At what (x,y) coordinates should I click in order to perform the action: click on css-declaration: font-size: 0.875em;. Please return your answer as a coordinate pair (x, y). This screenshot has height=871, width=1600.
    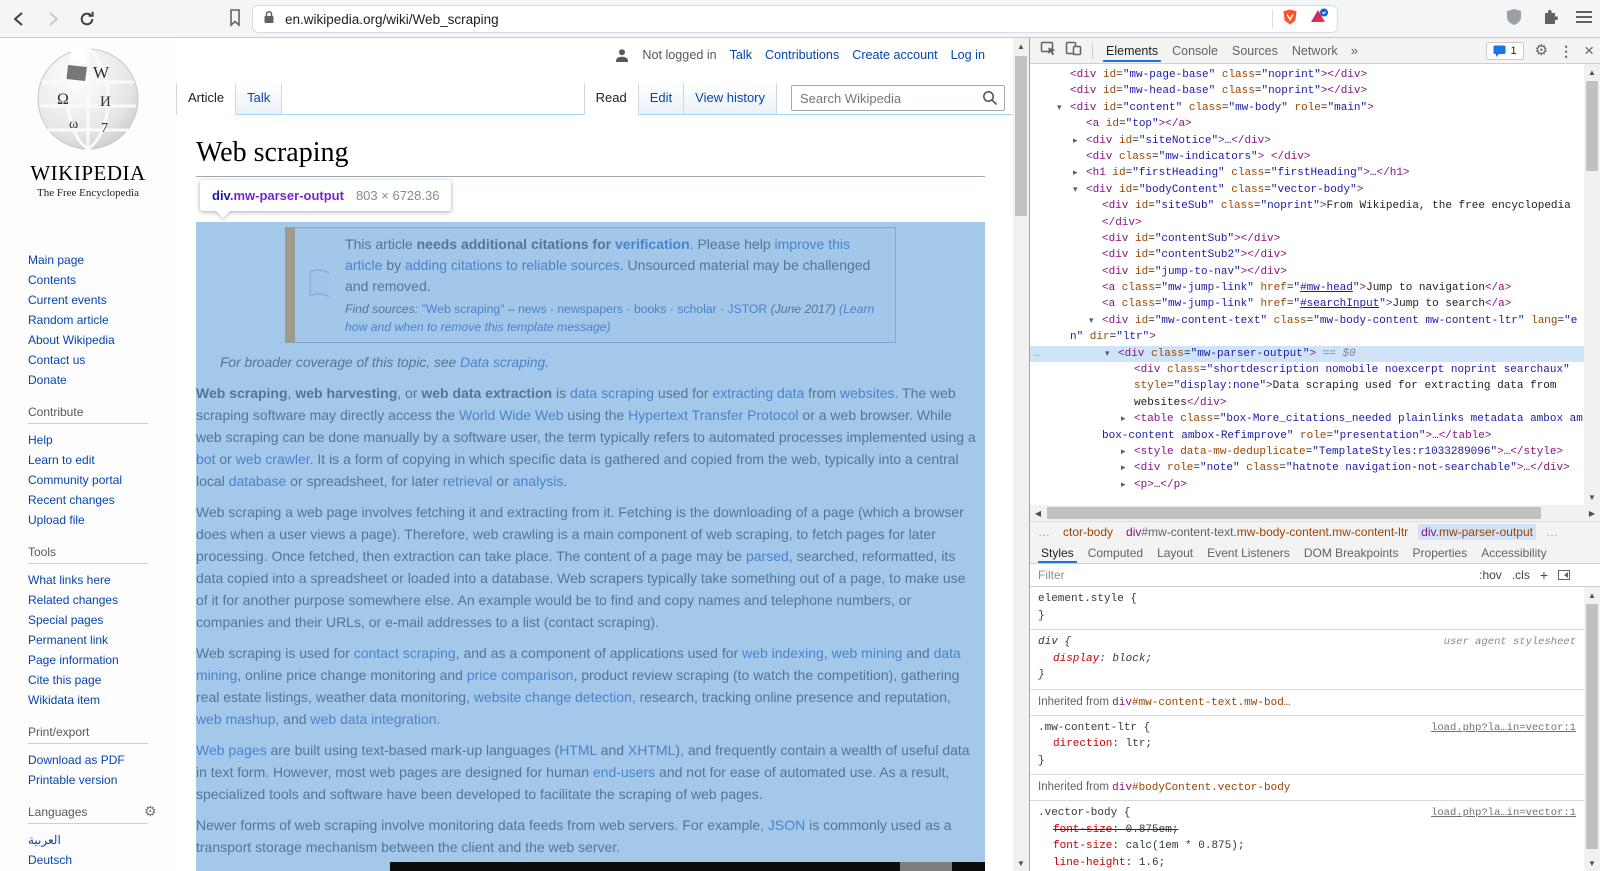
    Looking at the image, I should click on (1307, 830).